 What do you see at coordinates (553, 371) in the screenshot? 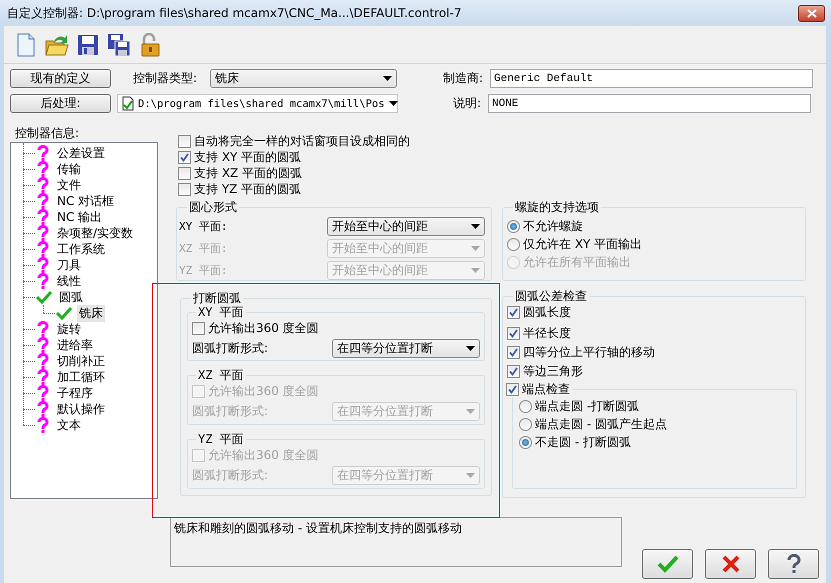
I see `checkbox-label: 等边三角形` at bounding box center [553, 371].